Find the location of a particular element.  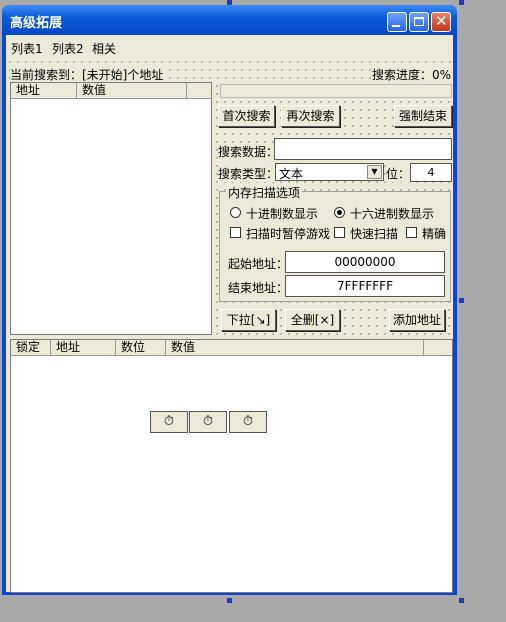

search-type-label: 搜索类型： is located at coordinates (248, 173).